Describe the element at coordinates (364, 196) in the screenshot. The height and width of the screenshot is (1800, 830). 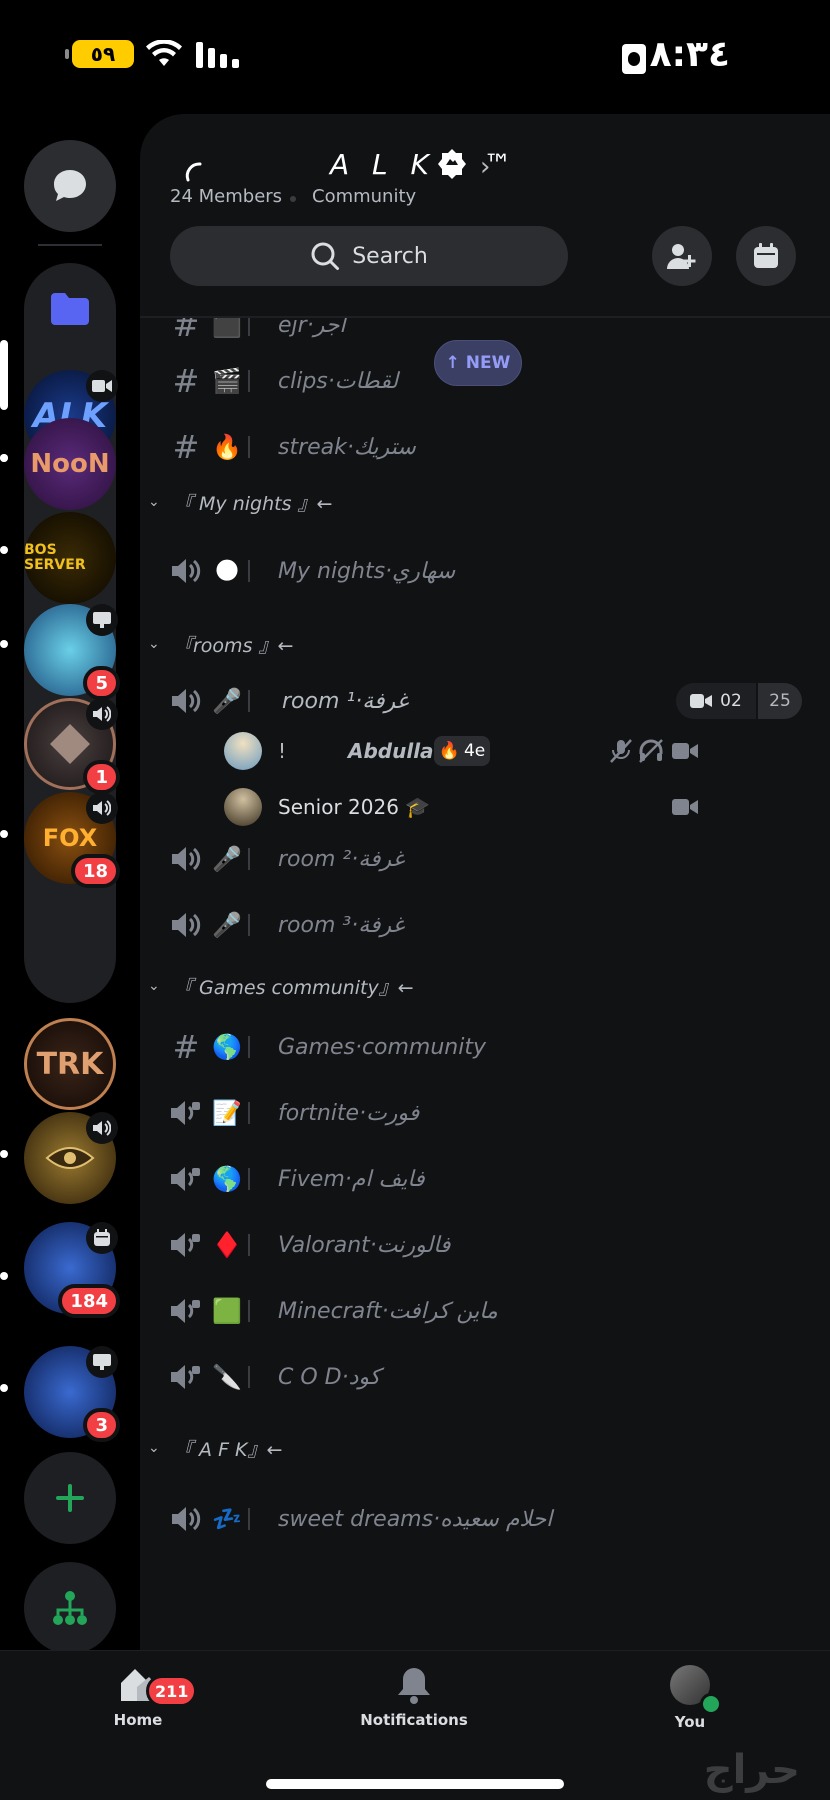
I see `community-label: Community` at that location.